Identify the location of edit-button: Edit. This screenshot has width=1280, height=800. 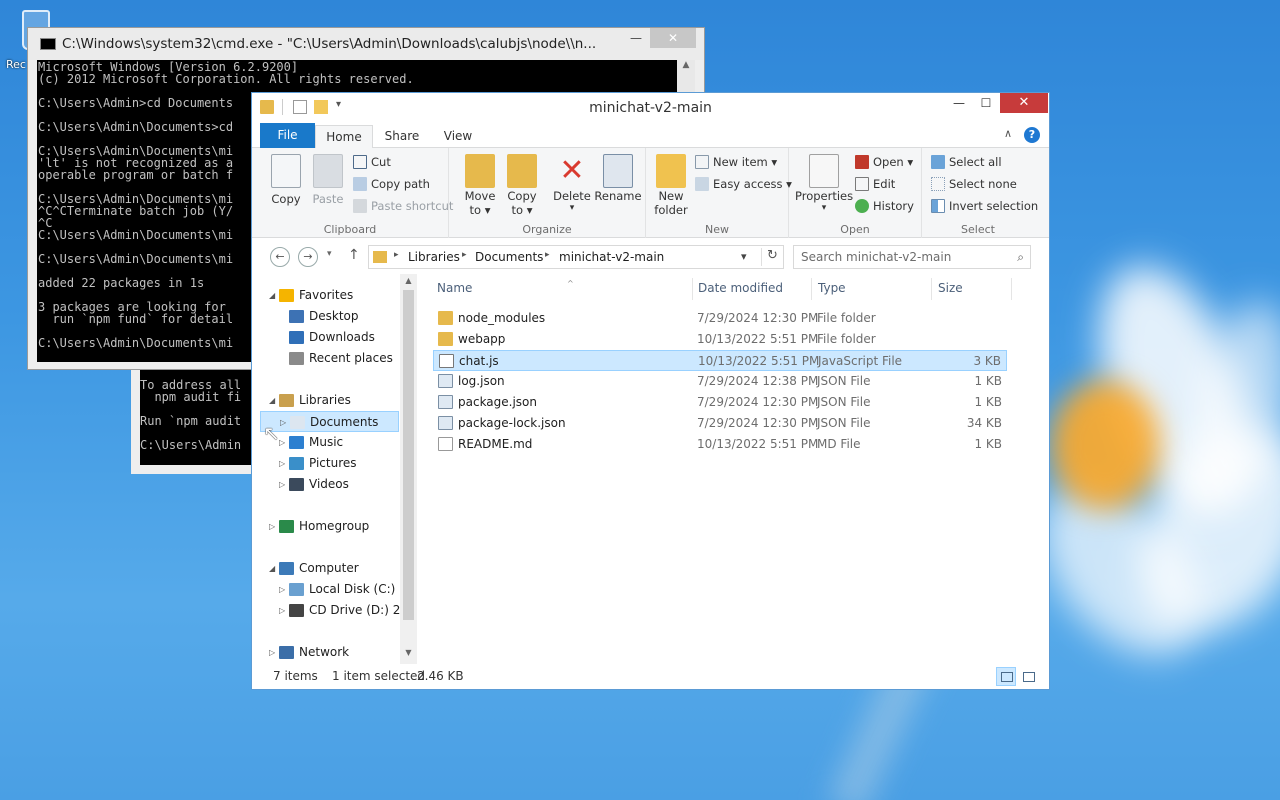
(875, 184).